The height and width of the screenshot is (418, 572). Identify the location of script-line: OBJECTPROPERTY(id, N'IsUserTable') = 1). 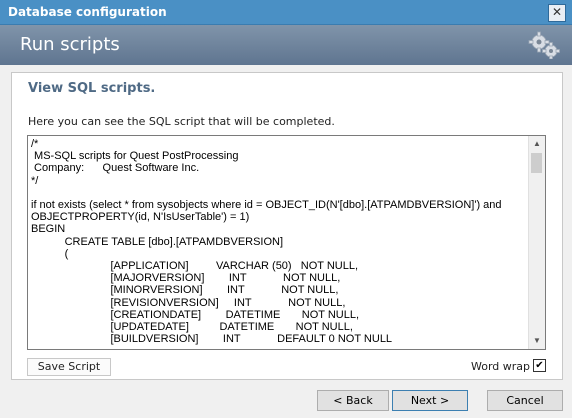
(140, 217).